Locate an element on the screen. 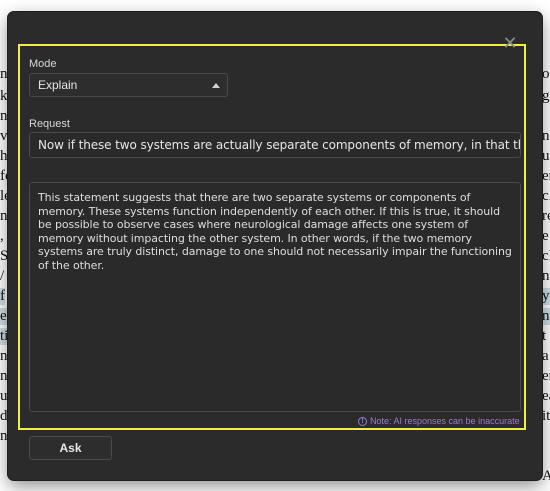 Image resolution: width=550 pixels, height=491 pixels. ask-button: Ask is located at coordinates (70, 448).